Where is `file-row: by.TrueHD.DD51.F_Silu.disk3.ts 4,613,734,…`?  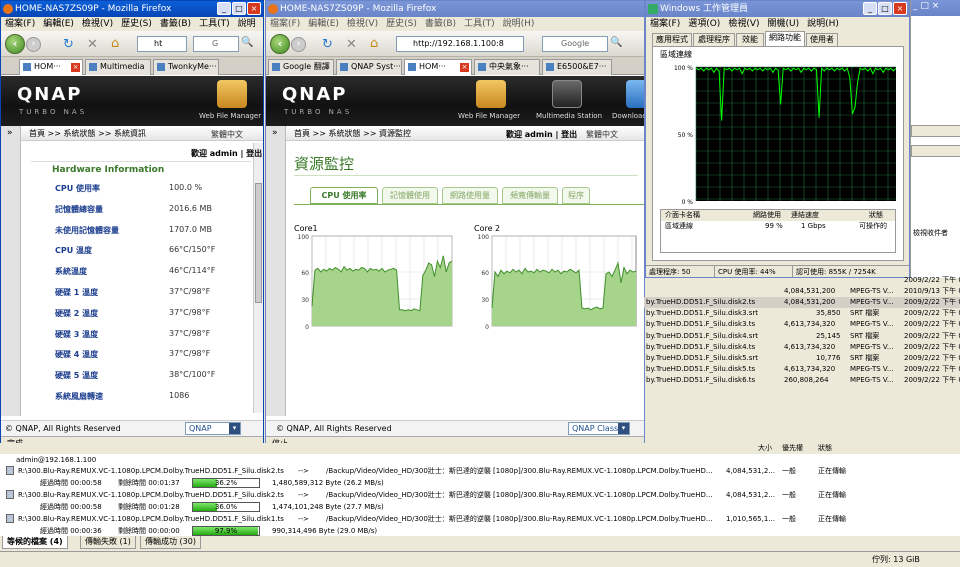
file-row: by.TrueHD.DD51.F_Silu.disk3.ts 4,613,734,… is located at coordinates (802, 324).